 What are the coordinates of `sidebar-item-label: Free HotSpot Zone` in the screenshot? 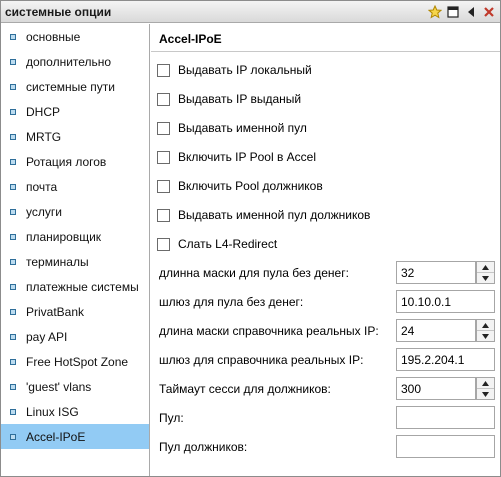 It's located at (77, 361).